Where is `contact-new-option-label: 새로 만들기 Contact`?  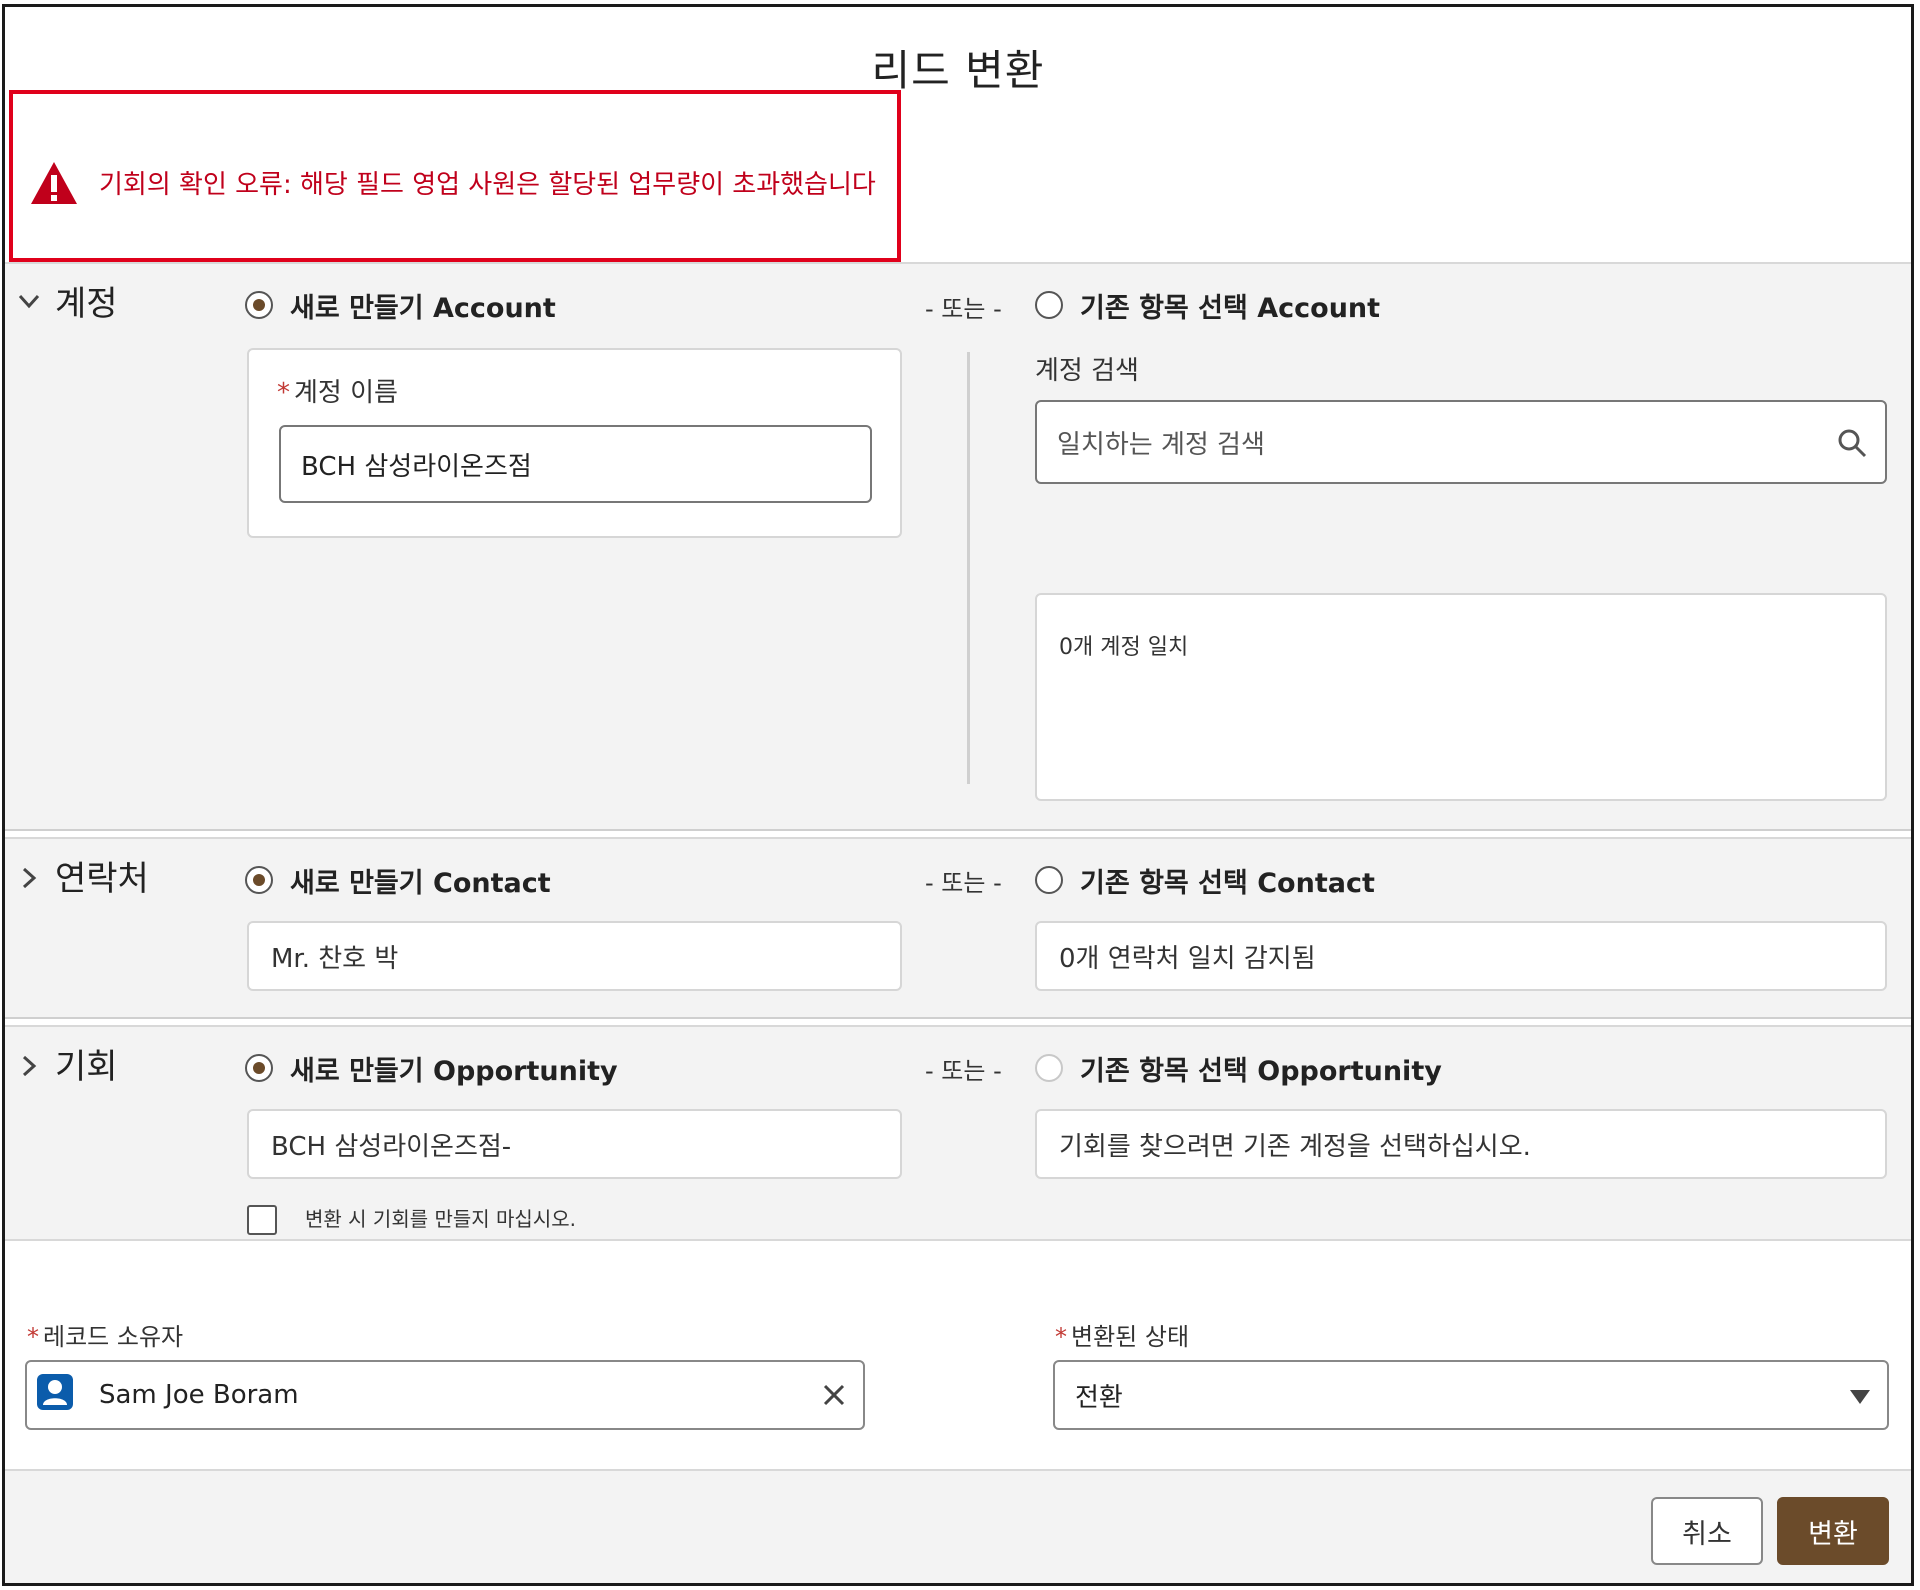
contact-new-option-label: 새로 만들기 Contact is located at coordinates (420, 883).